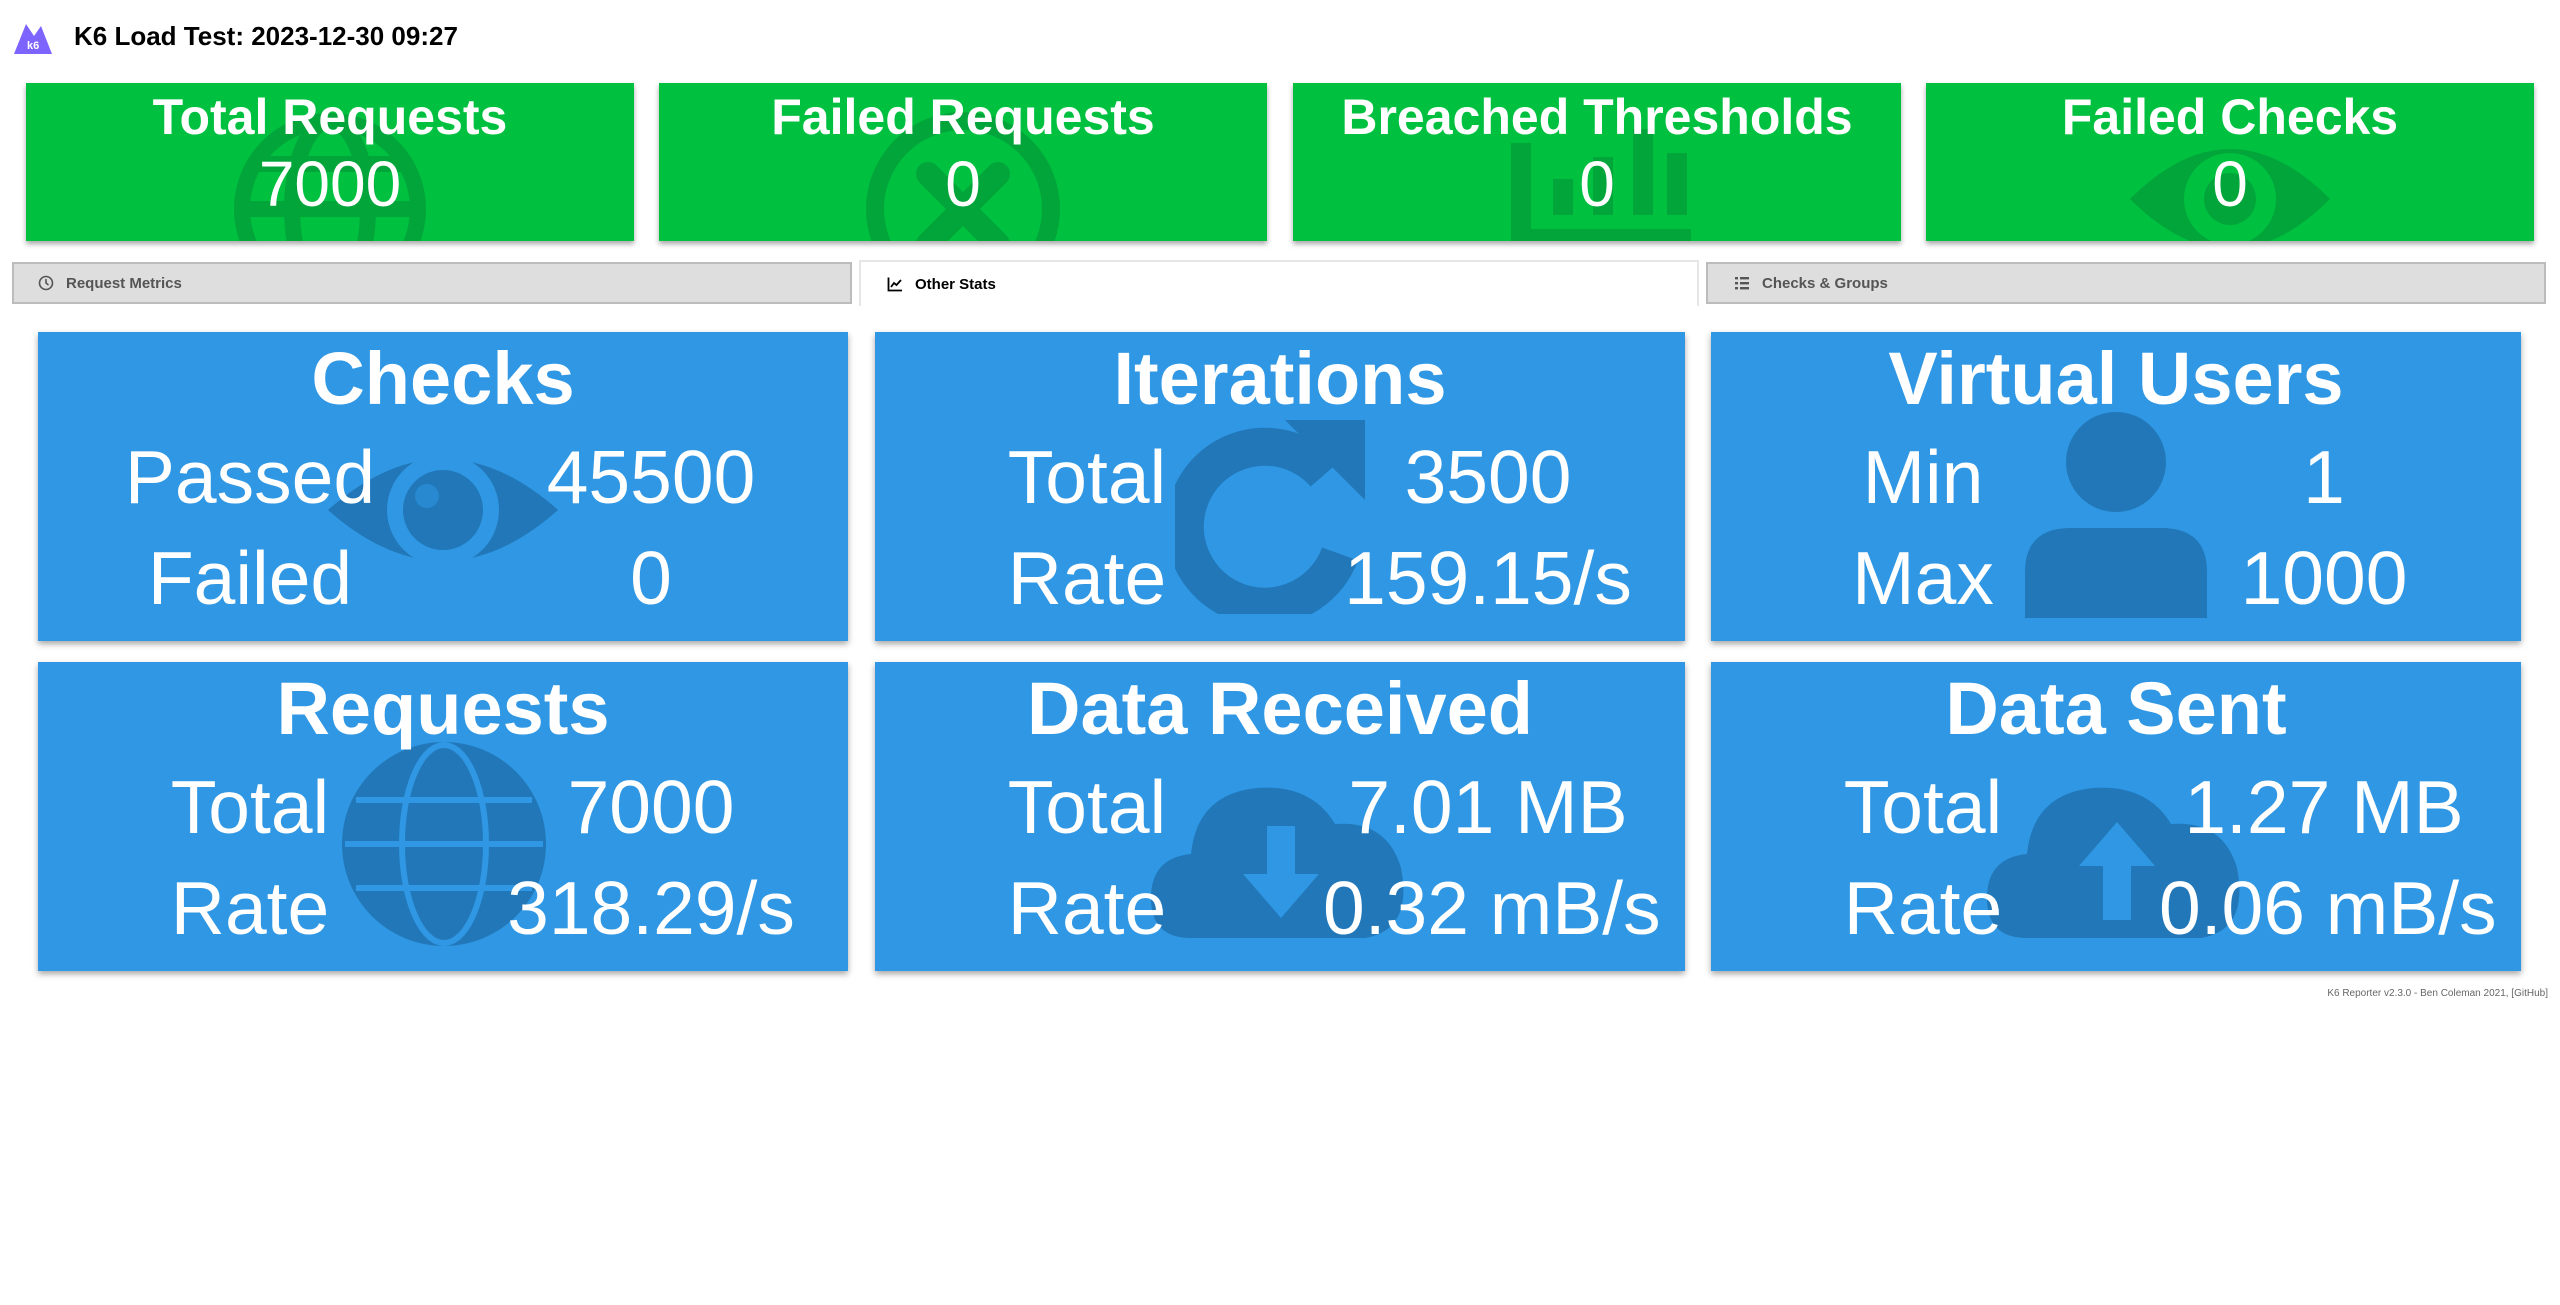  Describe the element at coordinates (1825, 283) in the screenshot. I see `tab-label: Checks & Groups` at that location.